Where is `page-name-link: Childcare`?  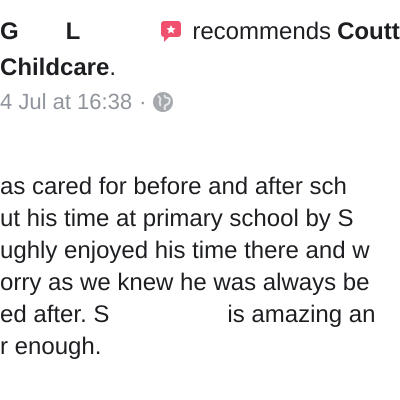 page-name-link: Childcare is located at coordinates (55, 67).